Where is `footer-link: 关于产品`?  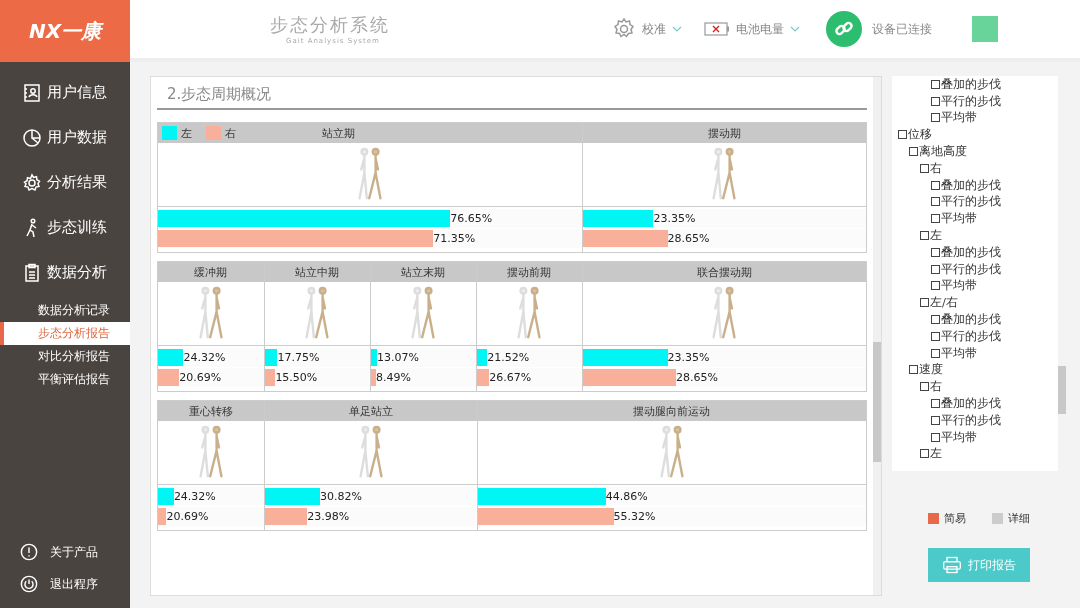 footer-link: 关于产品 is located at coordinates (74, 552).